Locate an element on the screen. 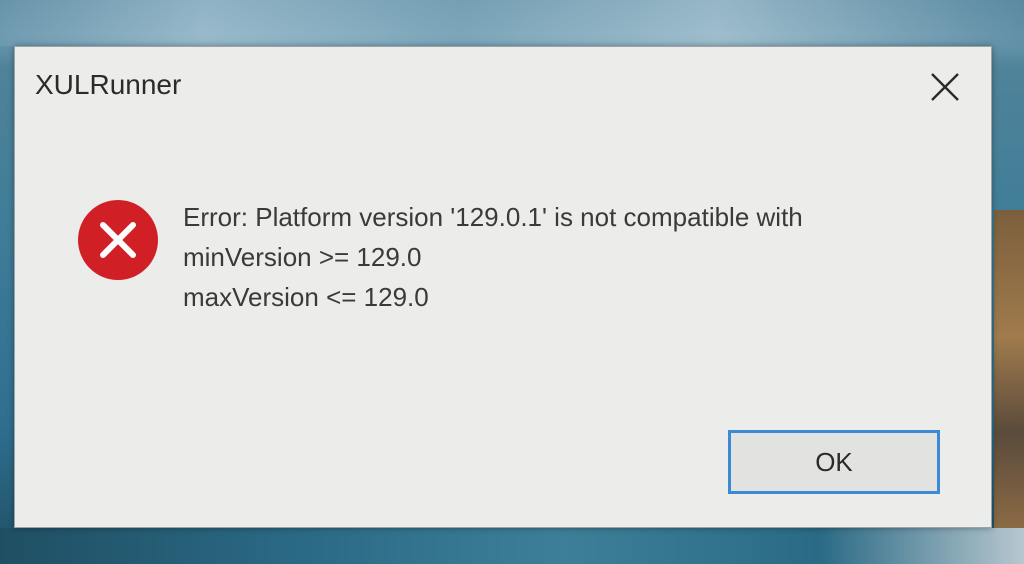 This screenshot has height=564, width=1024. message-line: maxVersion <= 129.0 is located at coordinates (306, 297).